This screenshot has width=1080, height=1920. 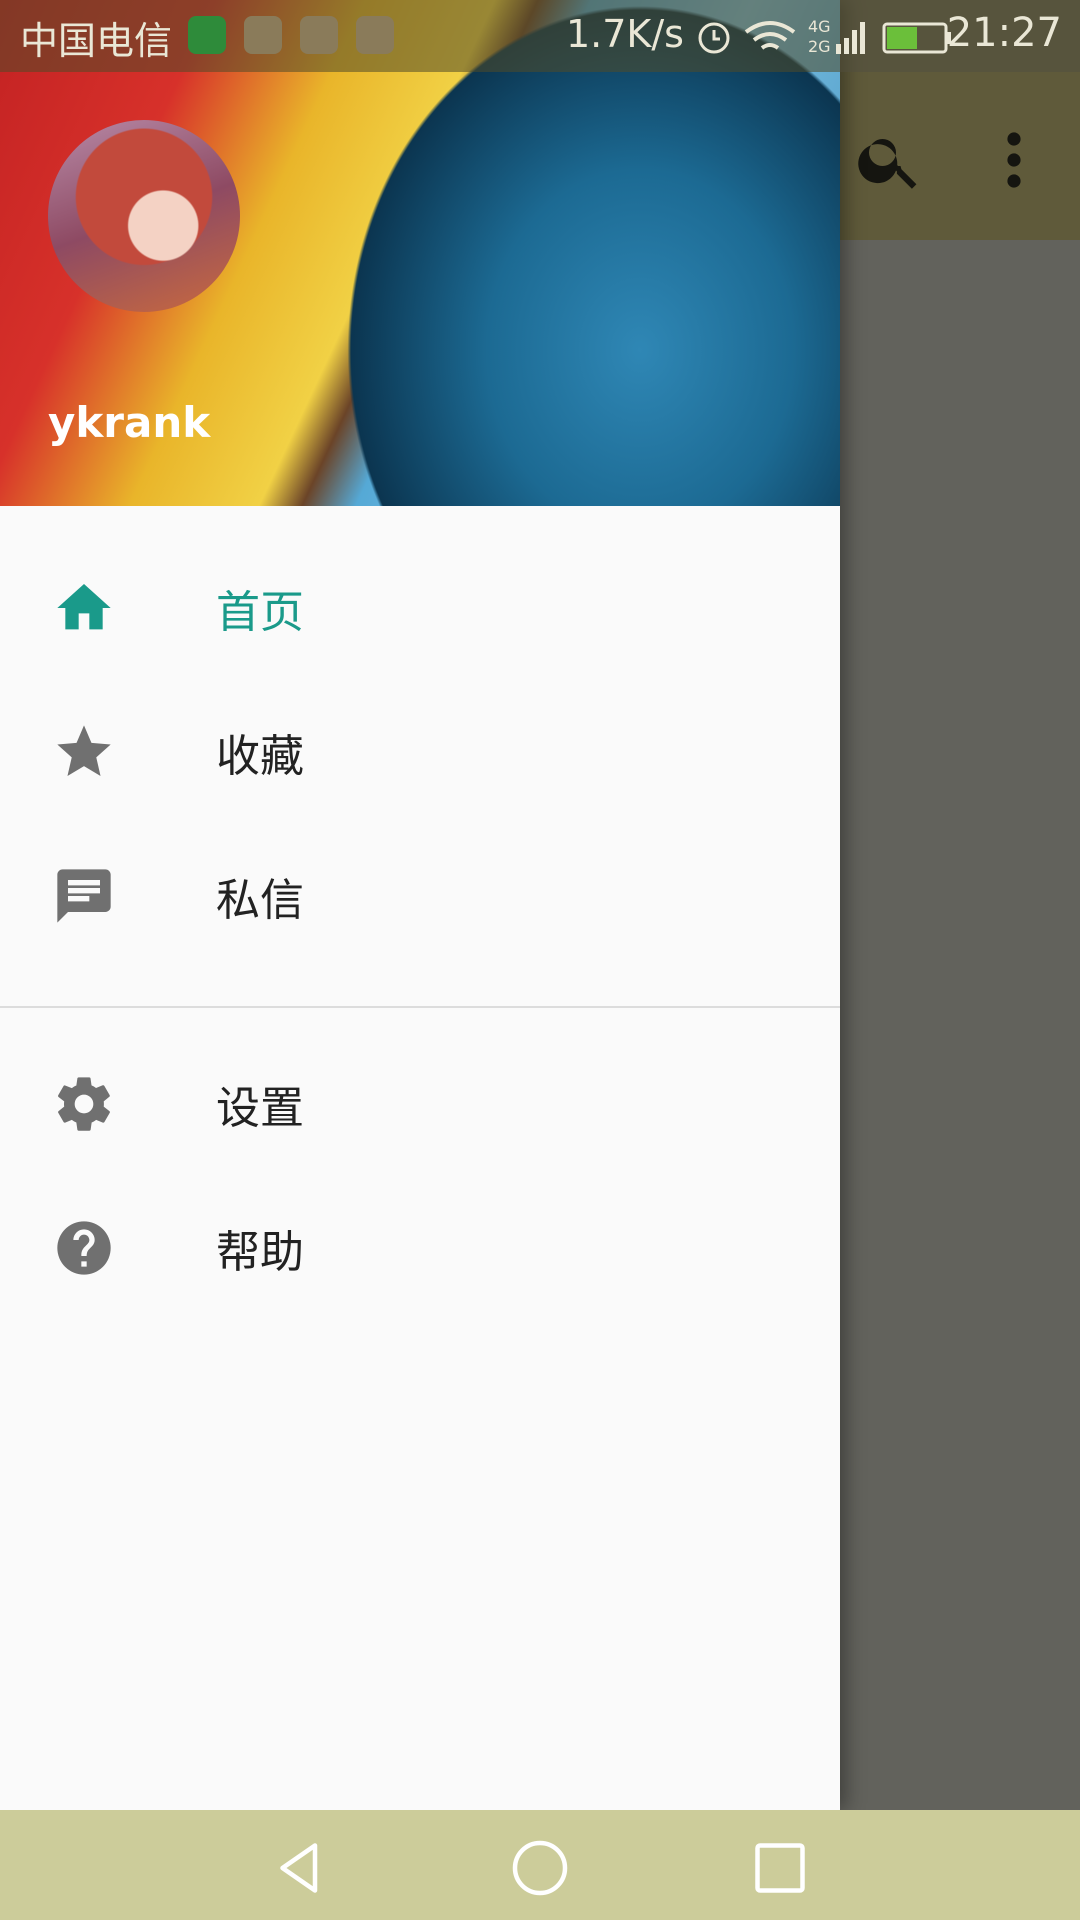 I want to click on back-icon, so click(x=300, y=1868).